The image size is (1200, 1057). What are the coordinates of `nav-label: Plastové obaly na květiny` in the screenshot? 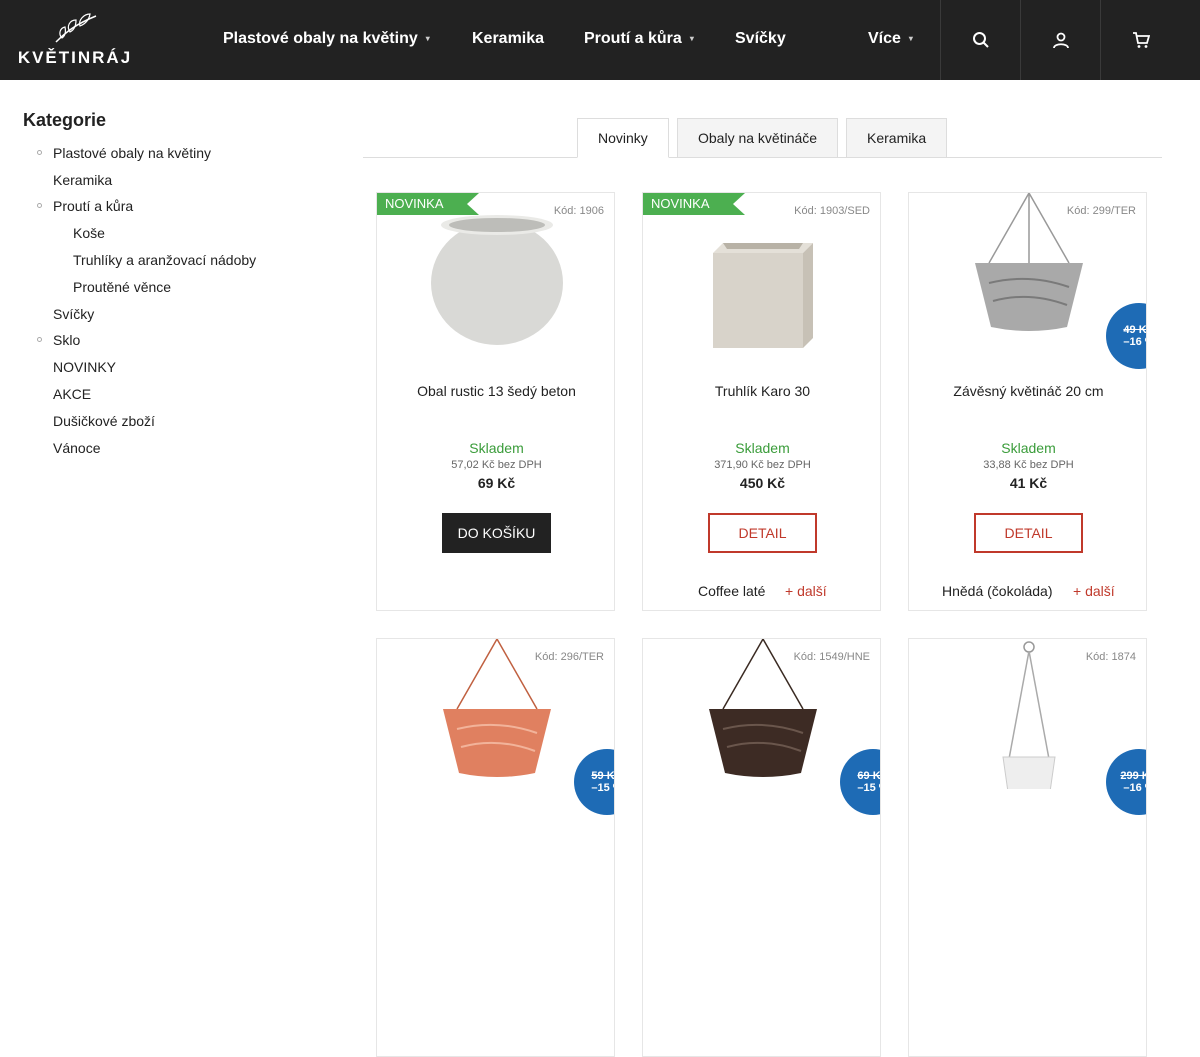 It's located at (320, 38).